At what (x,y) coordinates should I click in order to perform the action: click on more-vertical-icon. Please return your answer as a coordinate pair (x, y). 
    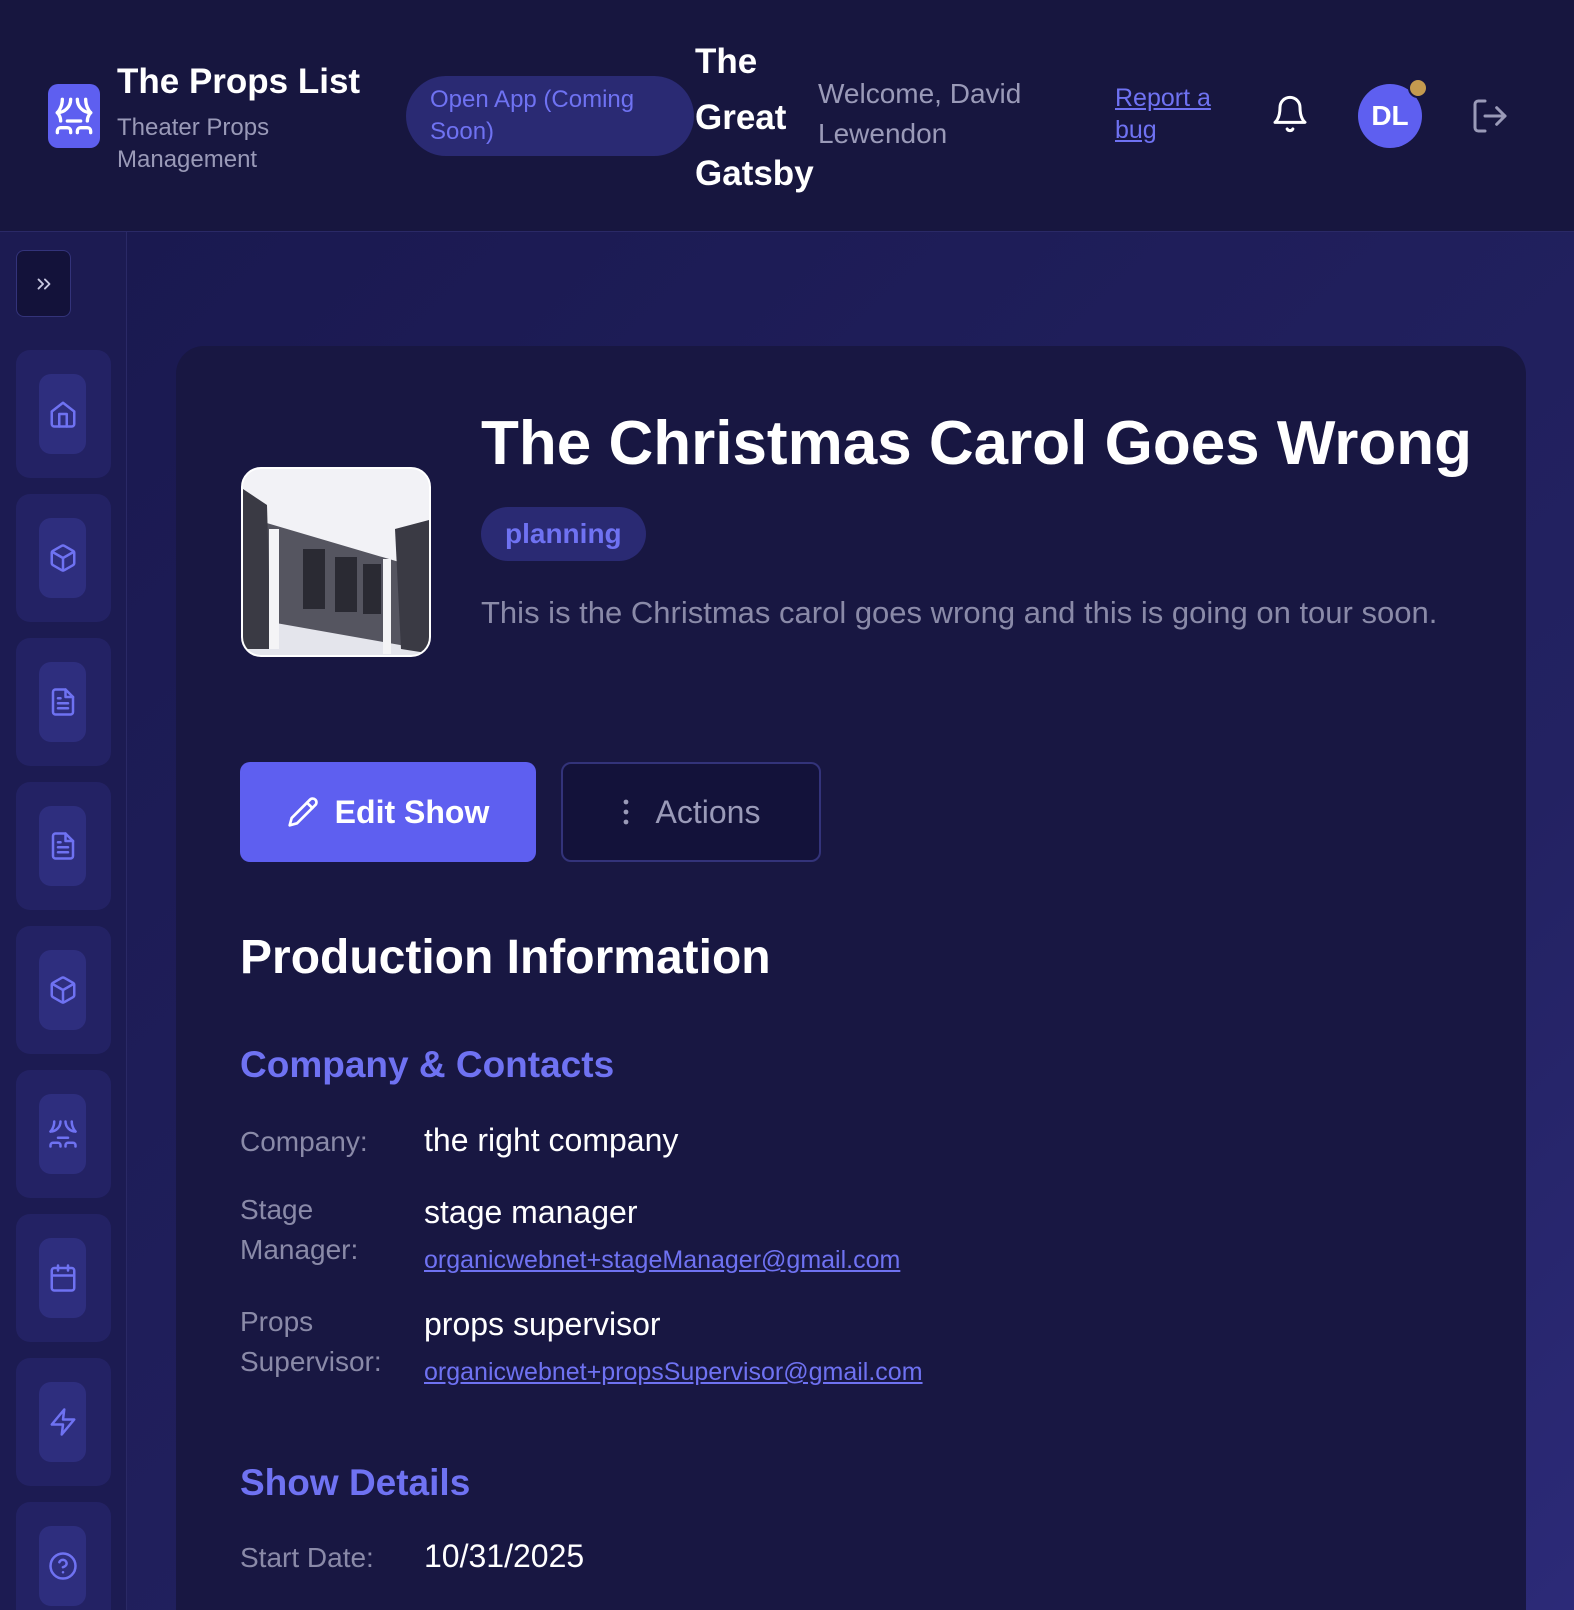
    Looking at the image, I should click on (625, 812).